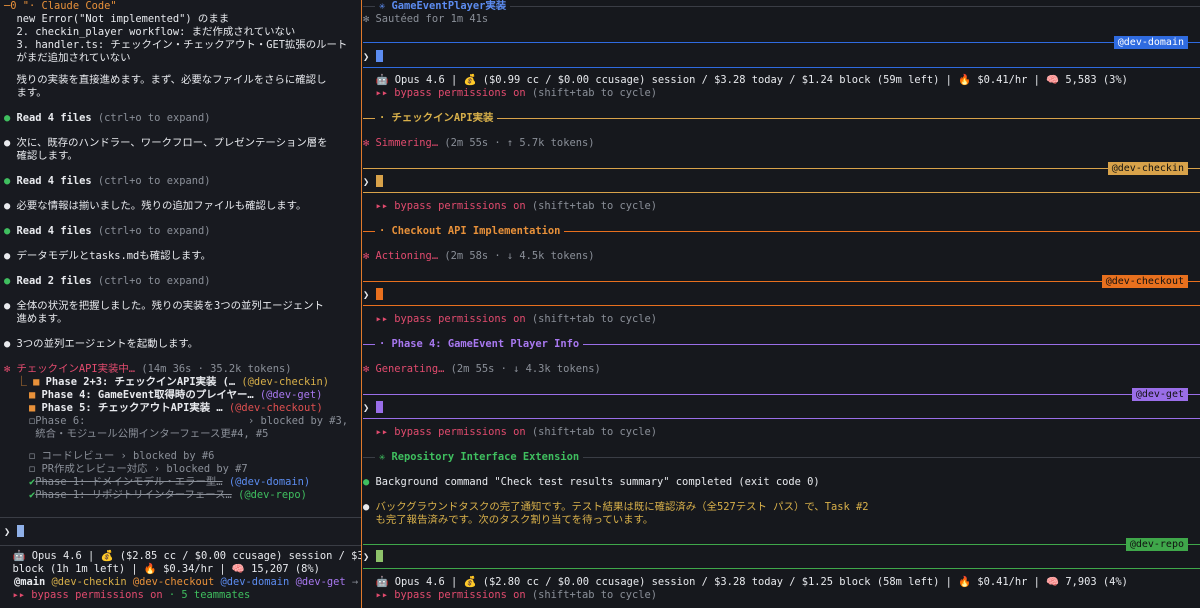  I want to click on teammate-main: @main, so click(29, 582).